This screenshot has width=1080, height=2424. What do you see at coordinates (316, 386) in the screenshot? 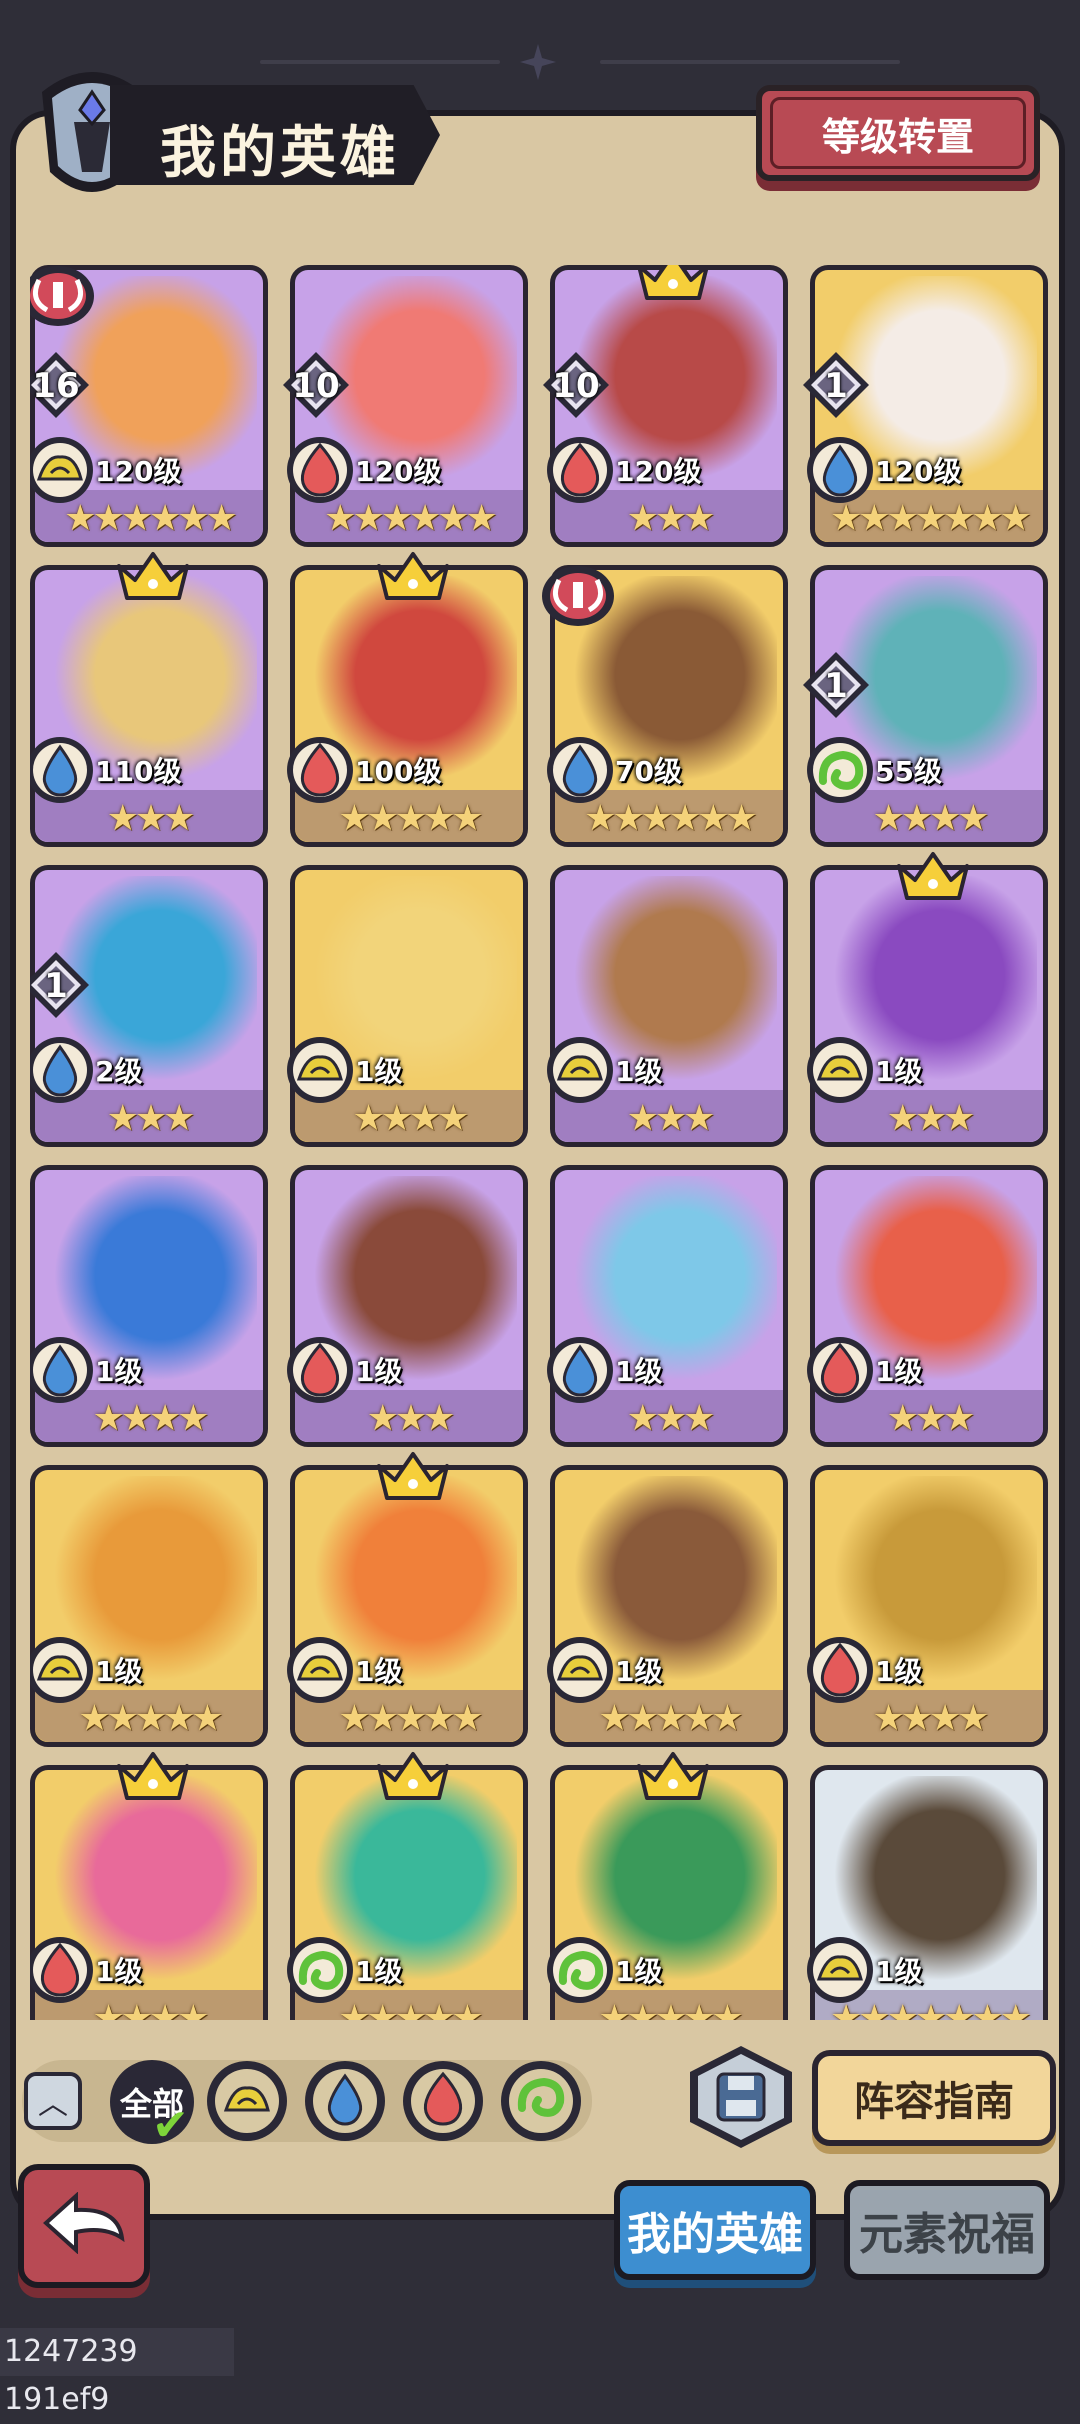
I see `rank-badge-value: 10` at bounding box center [316, 386].